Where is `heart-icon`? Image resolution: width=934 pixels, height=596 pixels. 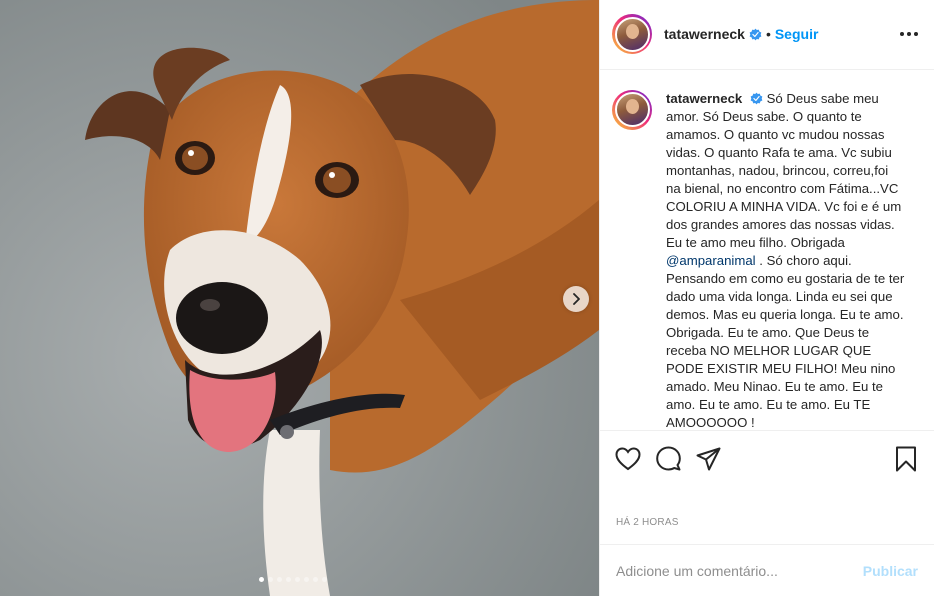 heart-icon is located at coordinates (628, 458).